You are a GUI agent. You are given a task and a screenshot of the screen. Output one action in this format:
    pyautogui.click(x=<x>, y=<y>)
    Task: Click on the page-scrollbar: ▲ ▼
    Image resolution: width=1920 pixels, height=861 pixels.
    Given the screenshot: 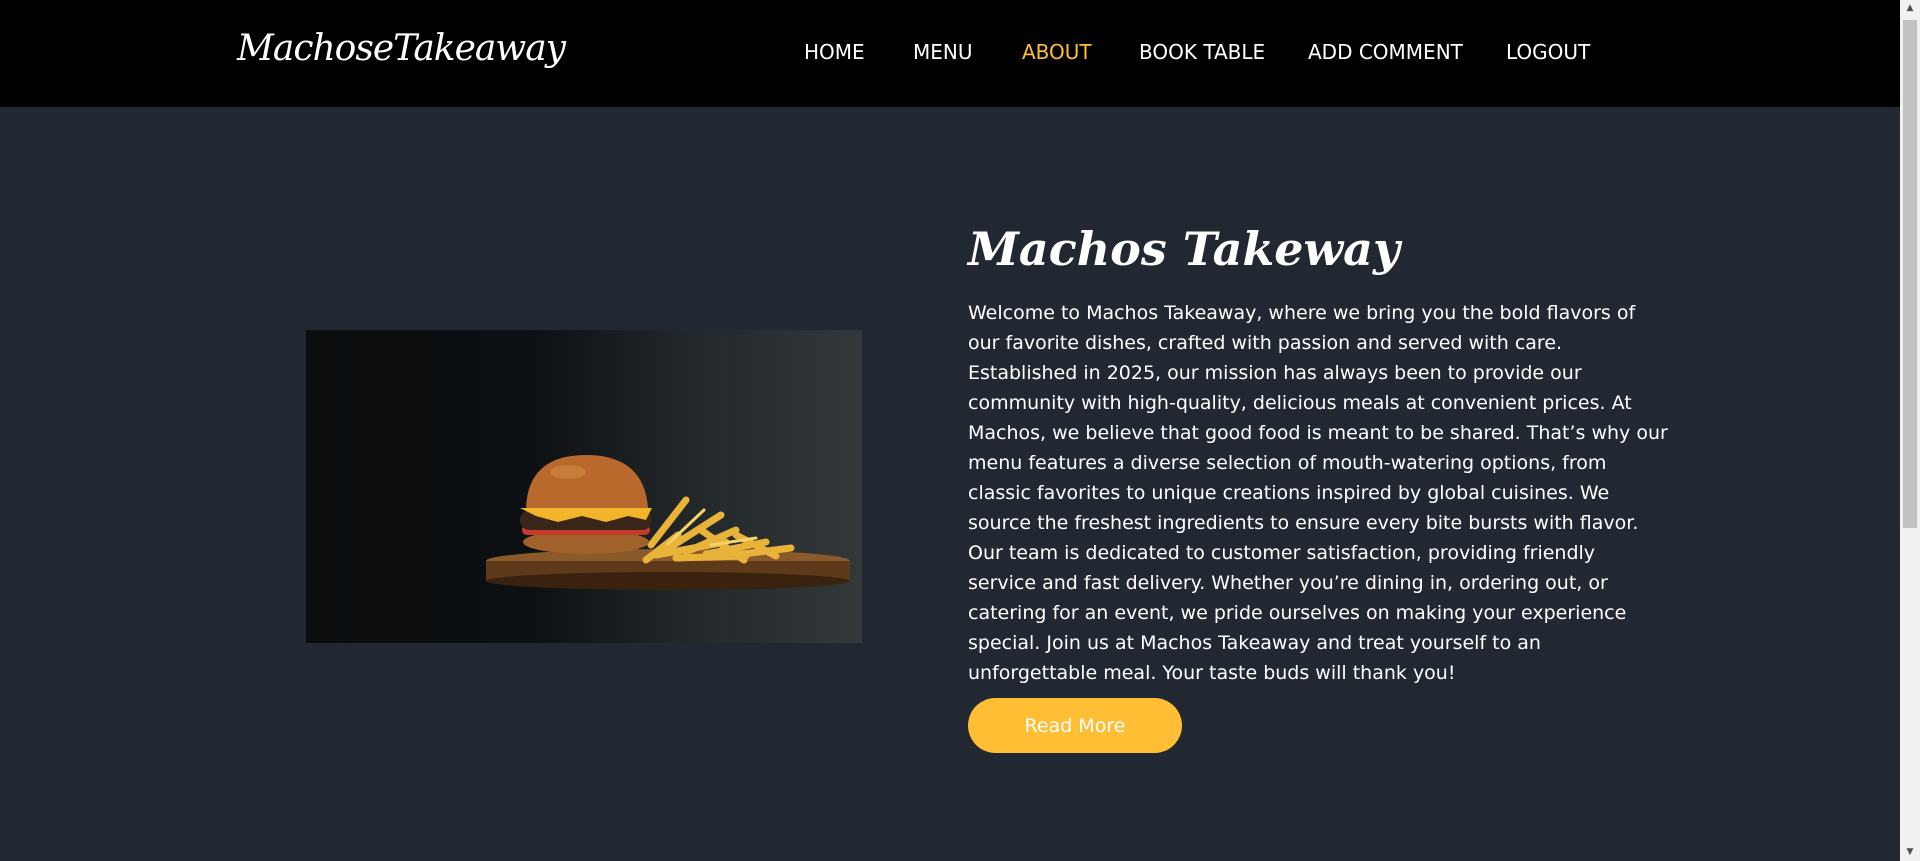 What is the action you would take?
    pyautogui.click(x=1910, y=430)
    